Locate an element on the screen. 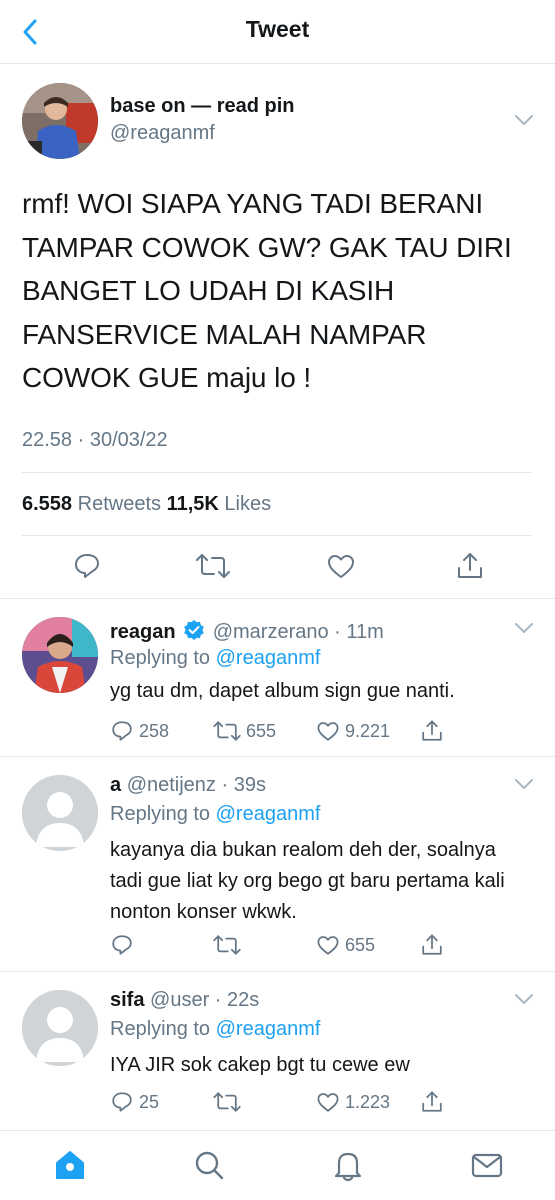 This screenshot has height=1200, width=555. reply-count: 25 is located at coordinates (149, 1101).